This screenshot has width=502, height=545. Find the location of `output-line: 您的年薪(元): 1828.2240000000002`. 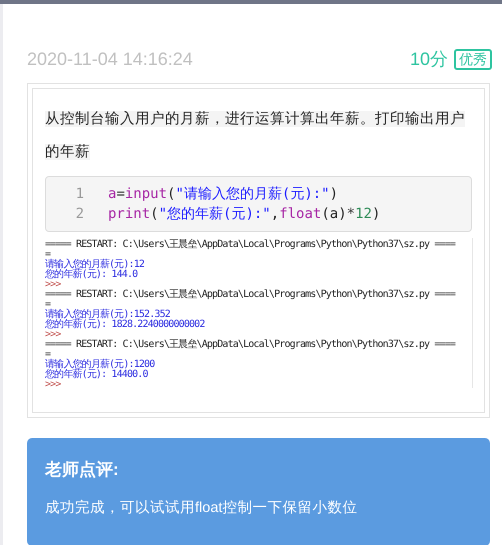

output-line: 您的年薪(元): 1828.2240000000002 is located at coordinates (125, 325).